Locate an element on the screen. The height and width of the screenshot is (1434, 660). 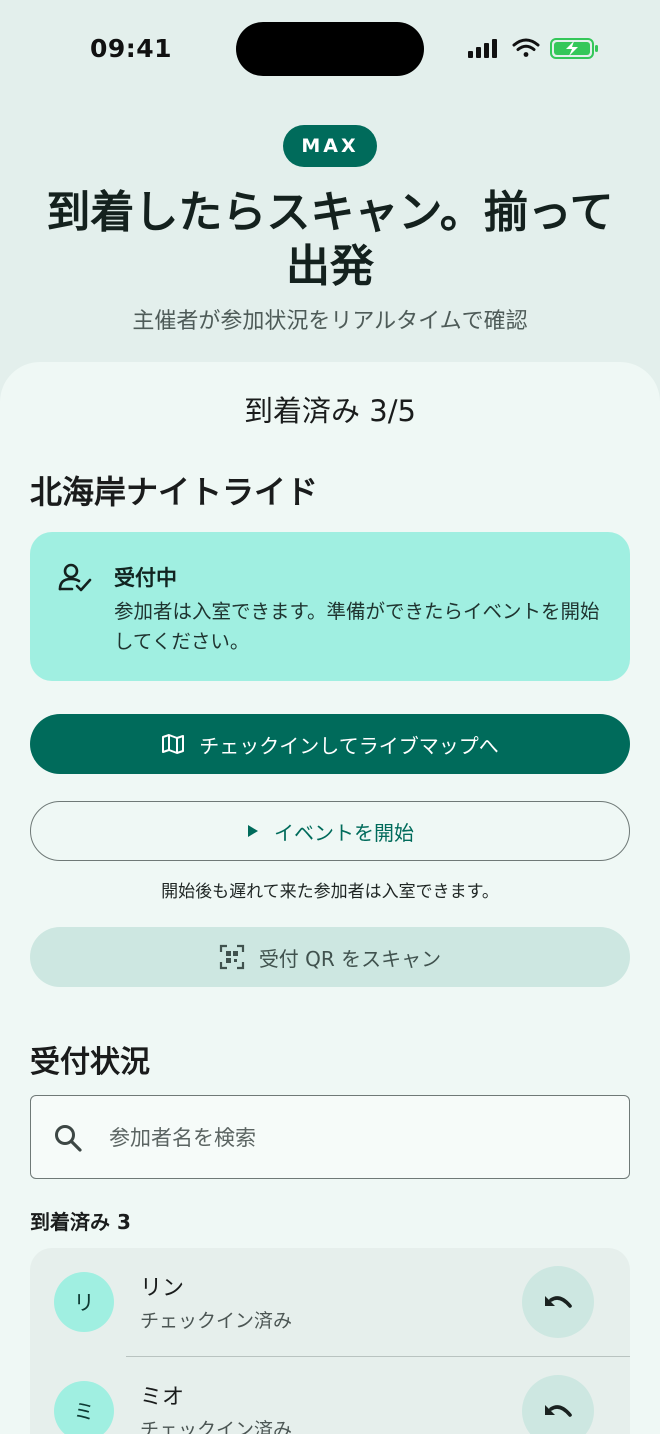
hero-subtitle: 主催者が参加状況をリアルタイムで確認 is located at coordinates (330, 321).